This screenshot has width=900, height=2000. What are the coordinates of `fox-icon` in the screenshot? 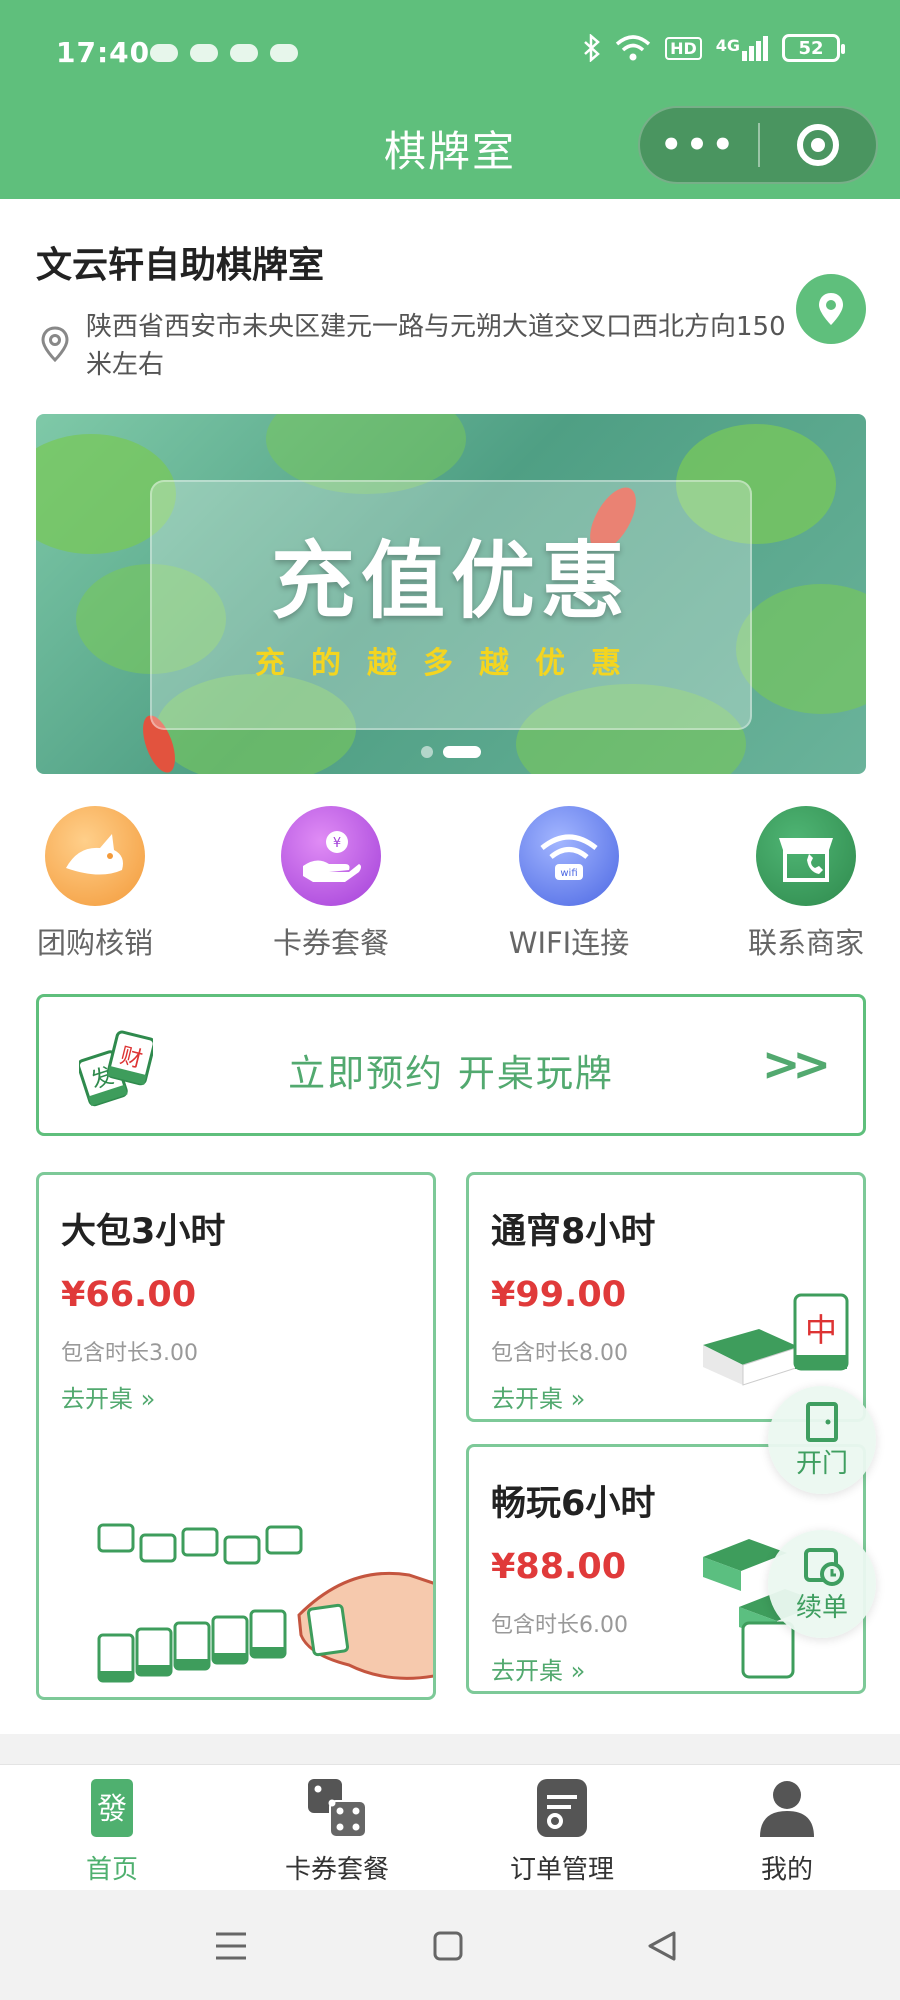 It's located at (95, 856).